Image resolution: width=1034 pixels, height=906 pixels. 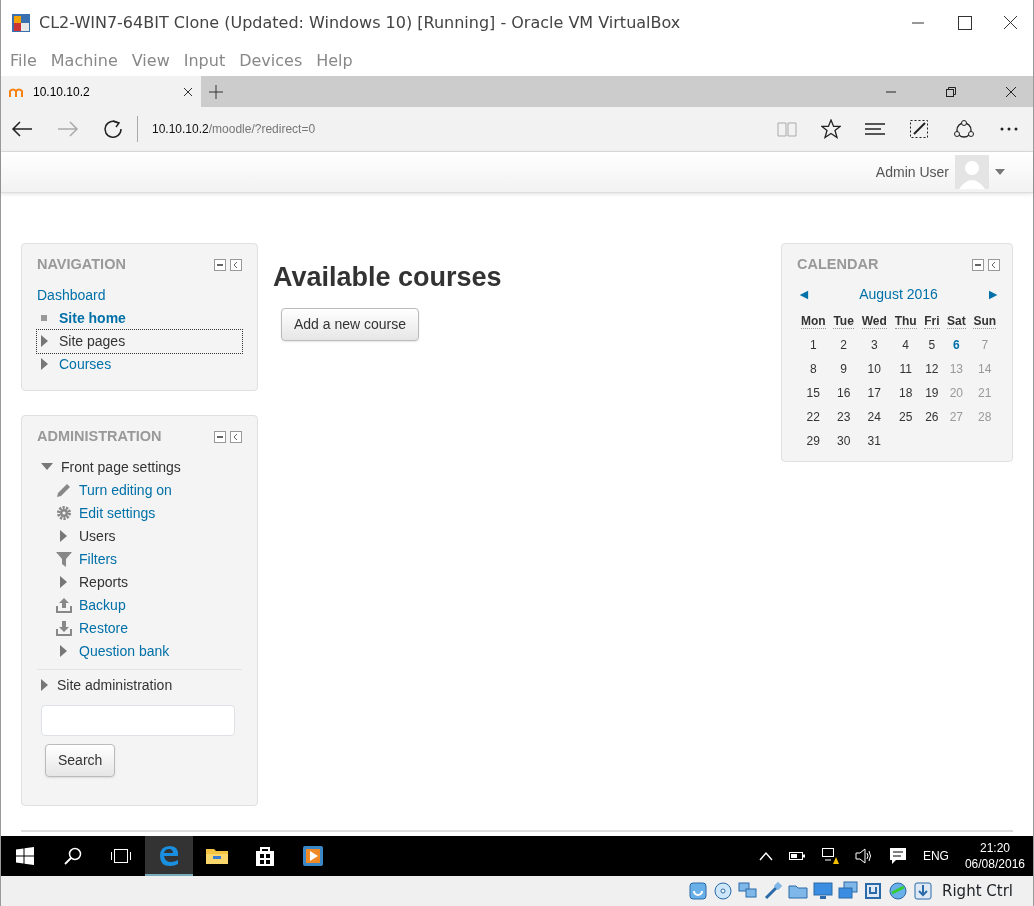 What do you see at coordinates (874, 368) in the screenshot?
I see `calendar-day: 10` at bounding box center [874, 368].